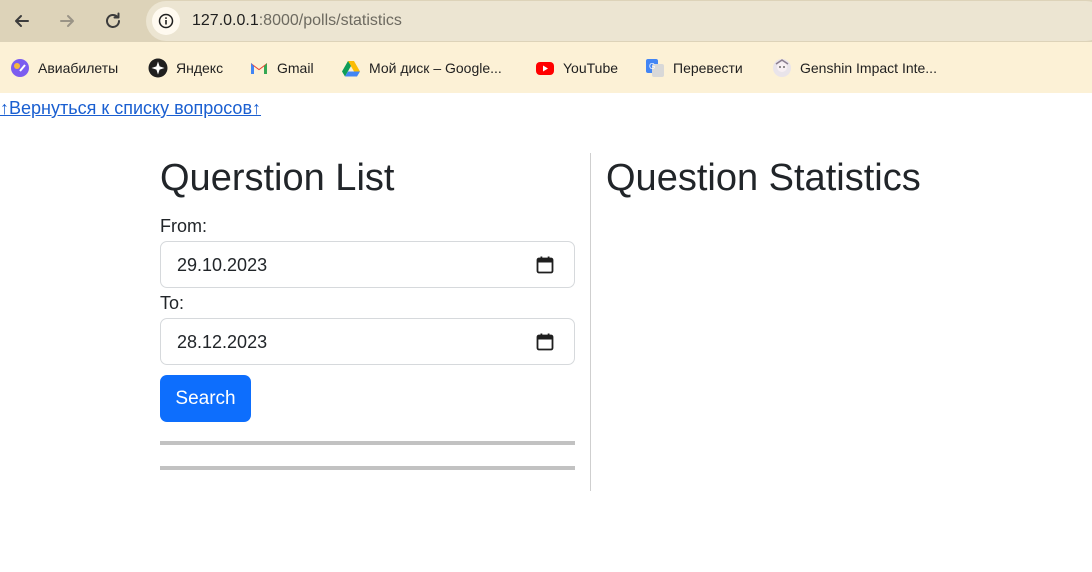 The image size is (1092, 572). I want to click on back-button, so click(22, 21).